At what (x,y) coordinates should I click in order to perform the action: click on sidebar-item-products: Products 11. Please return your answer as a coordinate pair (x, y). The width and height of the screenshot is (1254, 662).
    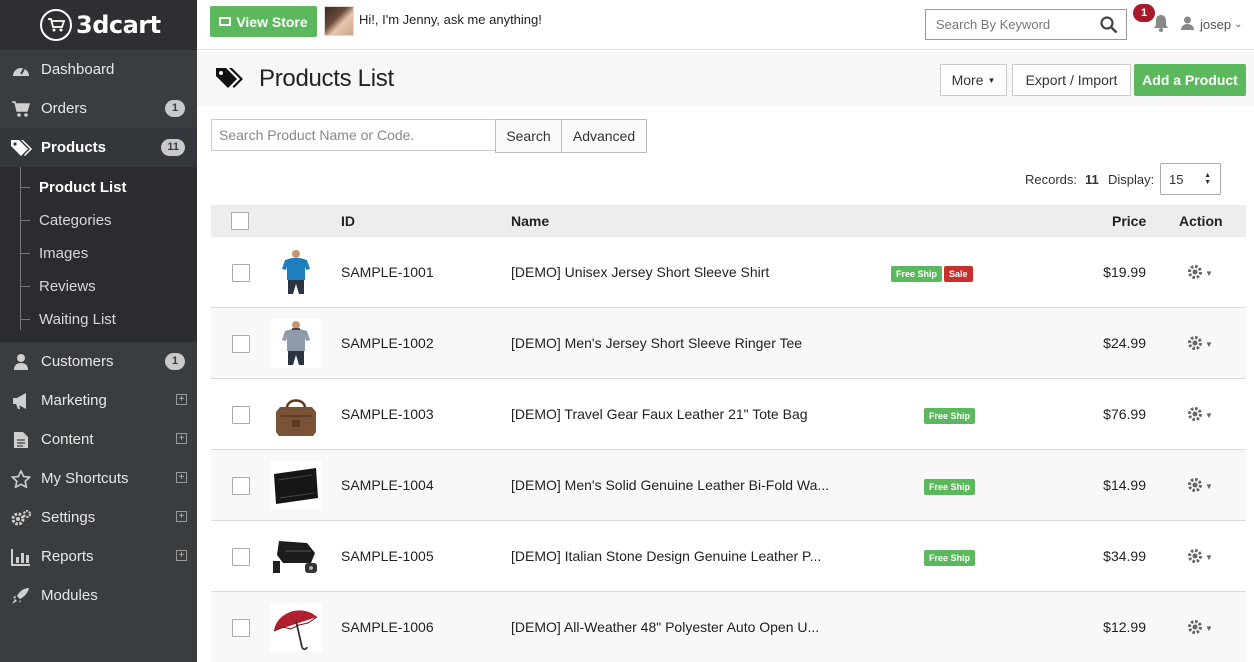
    Looking at the image, I should click on (98, 147).